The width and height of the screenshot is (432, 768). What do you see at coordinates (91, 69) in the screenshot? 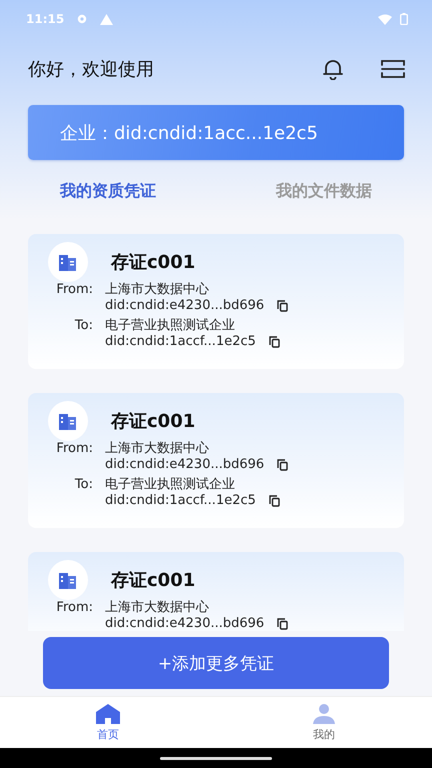
I see `greeting: 你好，欢迎使用` at bounding box center [91, 69].